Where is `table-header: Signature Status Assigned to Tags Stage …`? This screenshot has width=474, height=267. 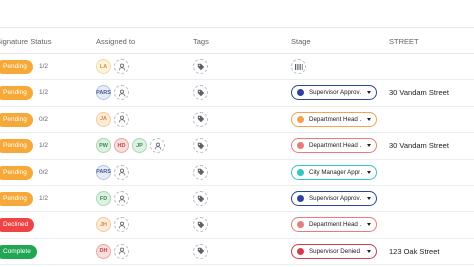 table-header: Signature Status Assigned to Tags Stage … is located at coordinates (237, 40).